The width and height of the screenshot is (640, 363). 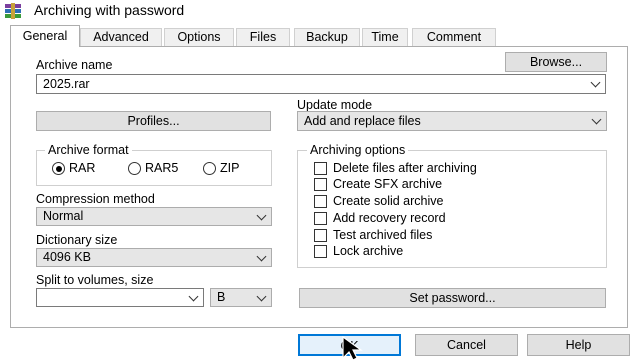 I want to click on checkbox-test-archived, so click(x=320, y=235).